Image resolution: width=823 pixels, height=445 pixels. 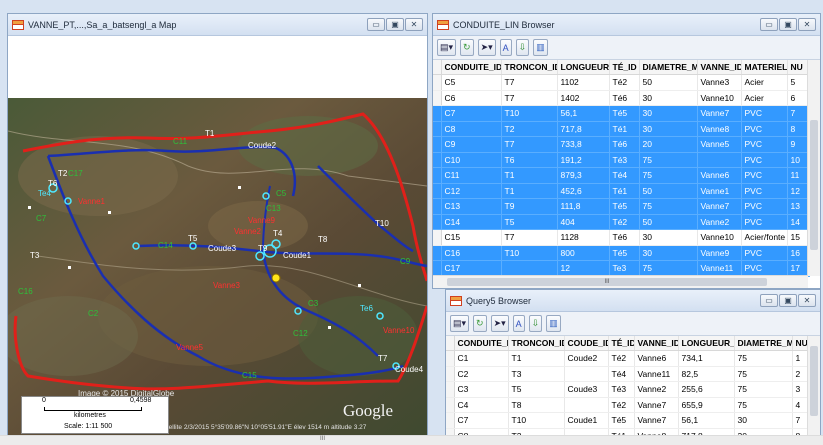 What do you see at coordinates (583, 113) in the screenshot?
I see `conduite-cell: 56,1` at bounding box center [583, 113].